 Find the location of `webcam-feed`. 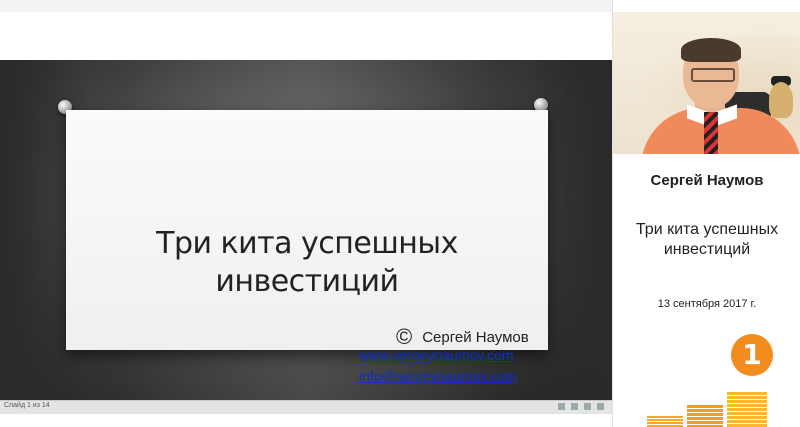

webcam-feed is located at coordinates (706, 83).